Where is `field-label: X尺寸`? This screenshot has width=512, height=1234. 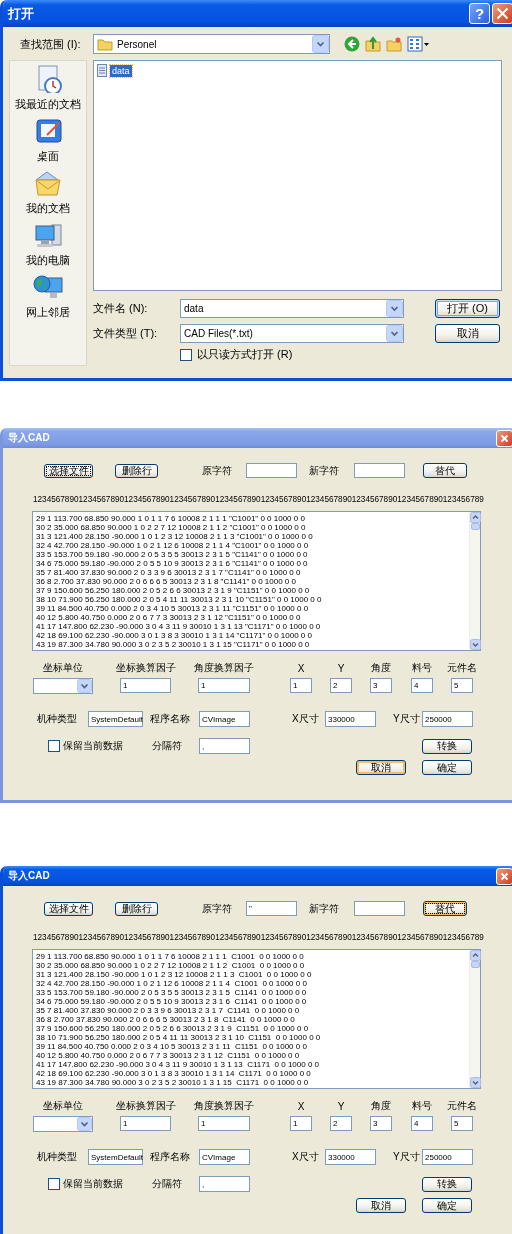
field-label: X尺寸 is located at coordinates (306, 1157).